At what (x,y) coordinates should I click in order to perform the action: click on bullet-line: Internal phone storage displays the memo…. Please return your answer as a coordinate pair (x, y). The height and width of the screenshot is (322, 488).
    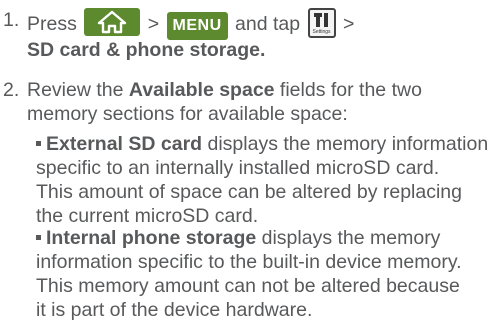
    Looking at the image, I should click on (249, 238).